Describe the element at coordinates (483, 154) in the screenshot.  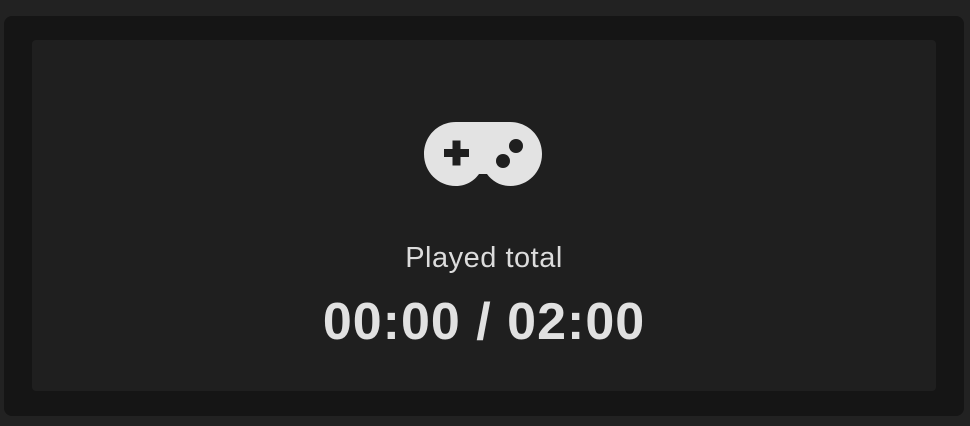
I see `gamepad-icon` at that location.